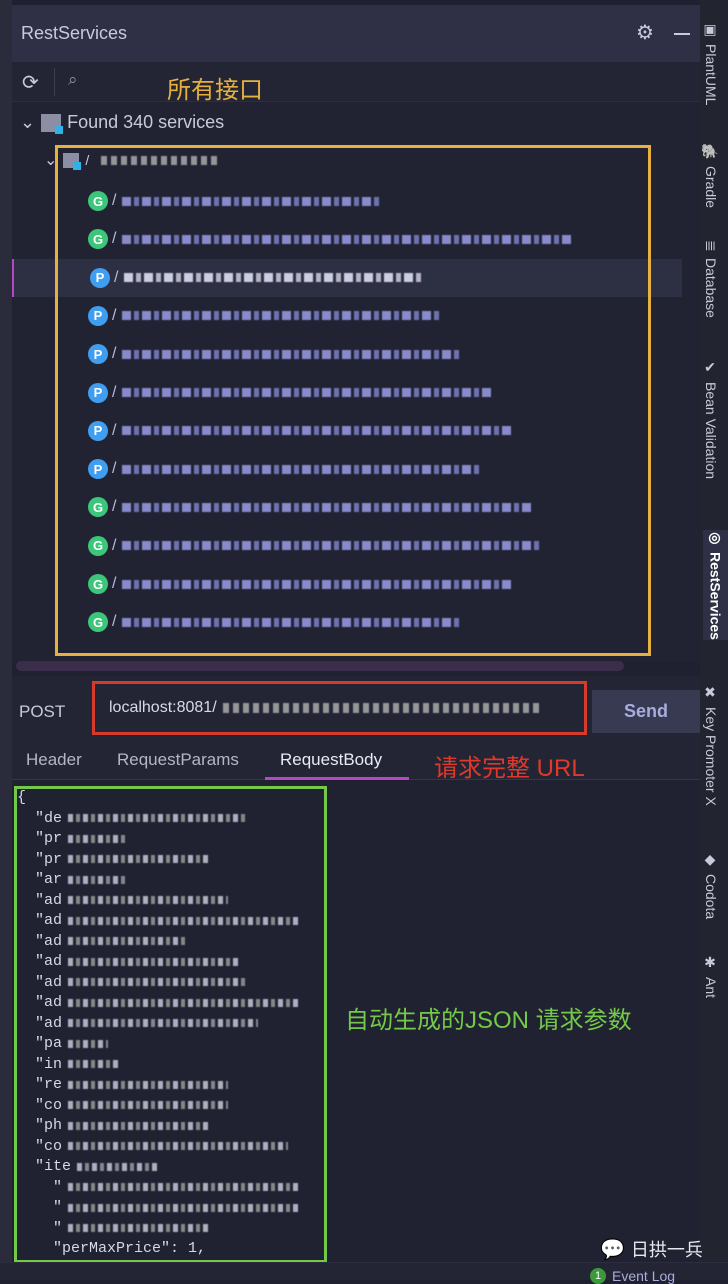 The width and height of the screenshot is (728, 1284). I want to click on gradle-elephant-icon: 🐘, so click(711, 152).